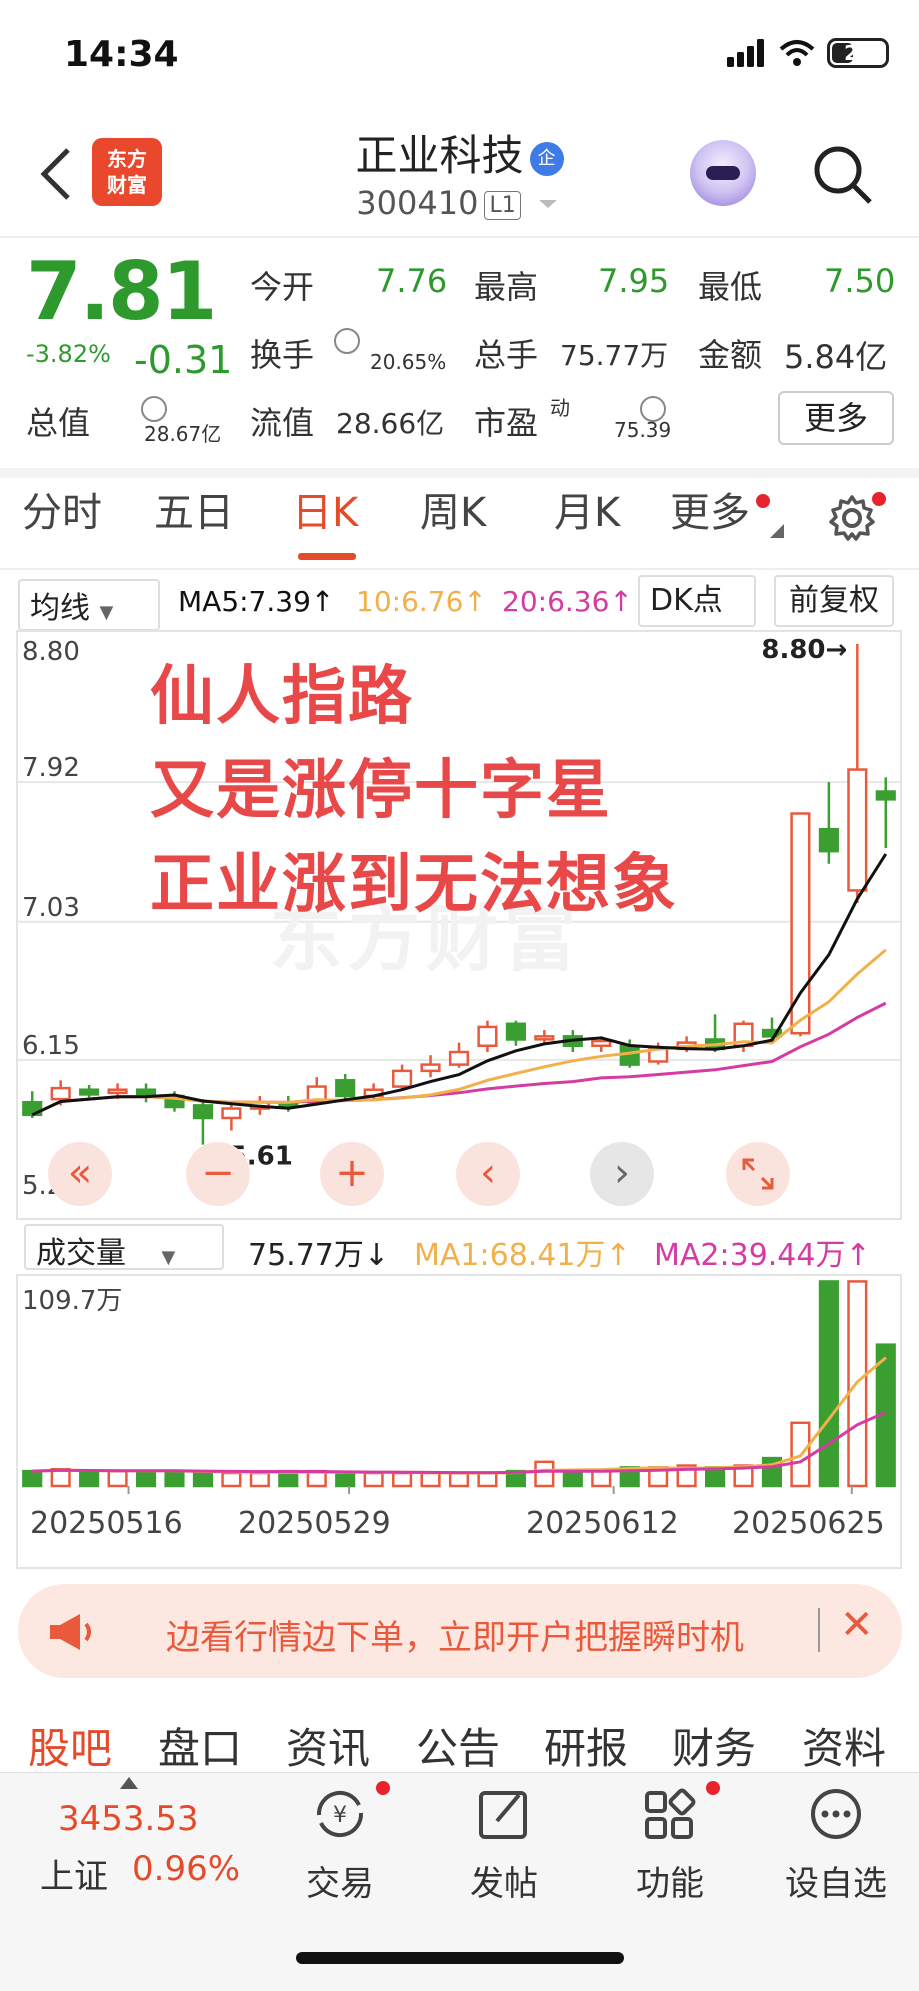 The image size is (919, 1991). I want to click on signal-icon, so click(745, 53).